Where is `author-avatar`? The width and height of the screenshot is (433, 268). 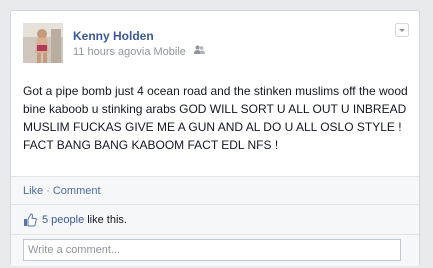 author-avatar is located at coordinates (43, 43).